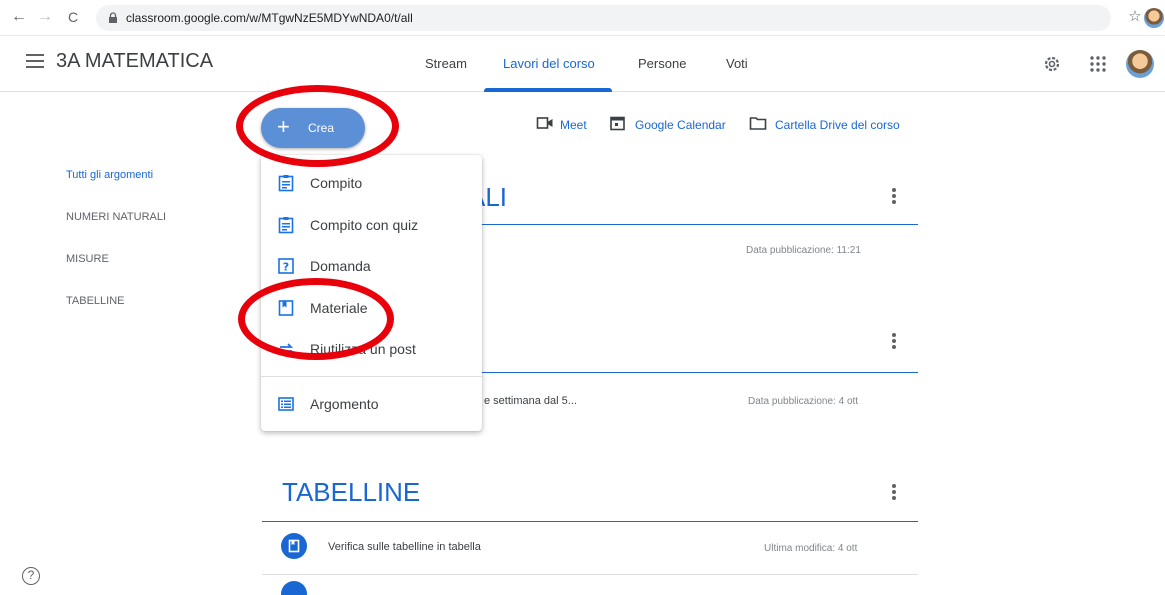 The height and width of the screenshot is (595, 1165). What do you see at coordinates (31, 576) in the screenshot?
I see `help-icon: ?` at bounding box center [31, 576].